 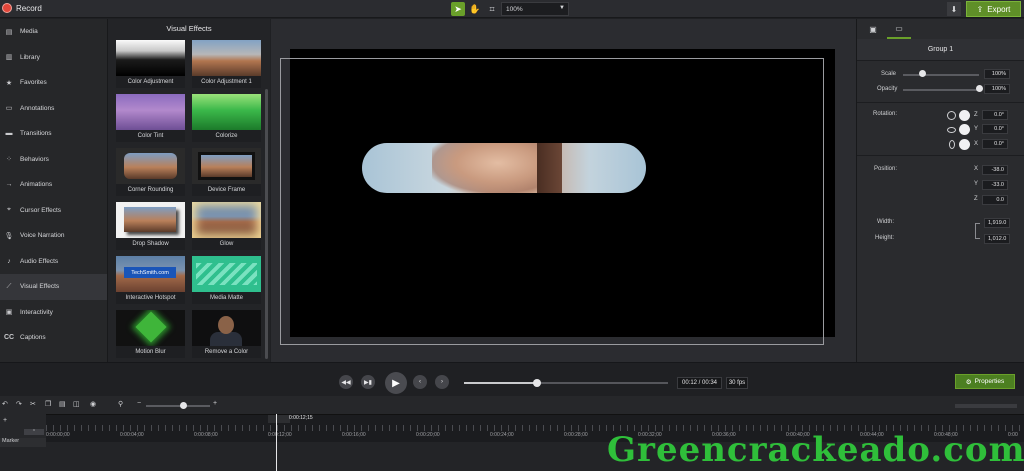 What do you see at coordinates (873, 29) in the screenshot?
I see `visual-properties-tab-icon: ▣` at bounding box center [873, 29].